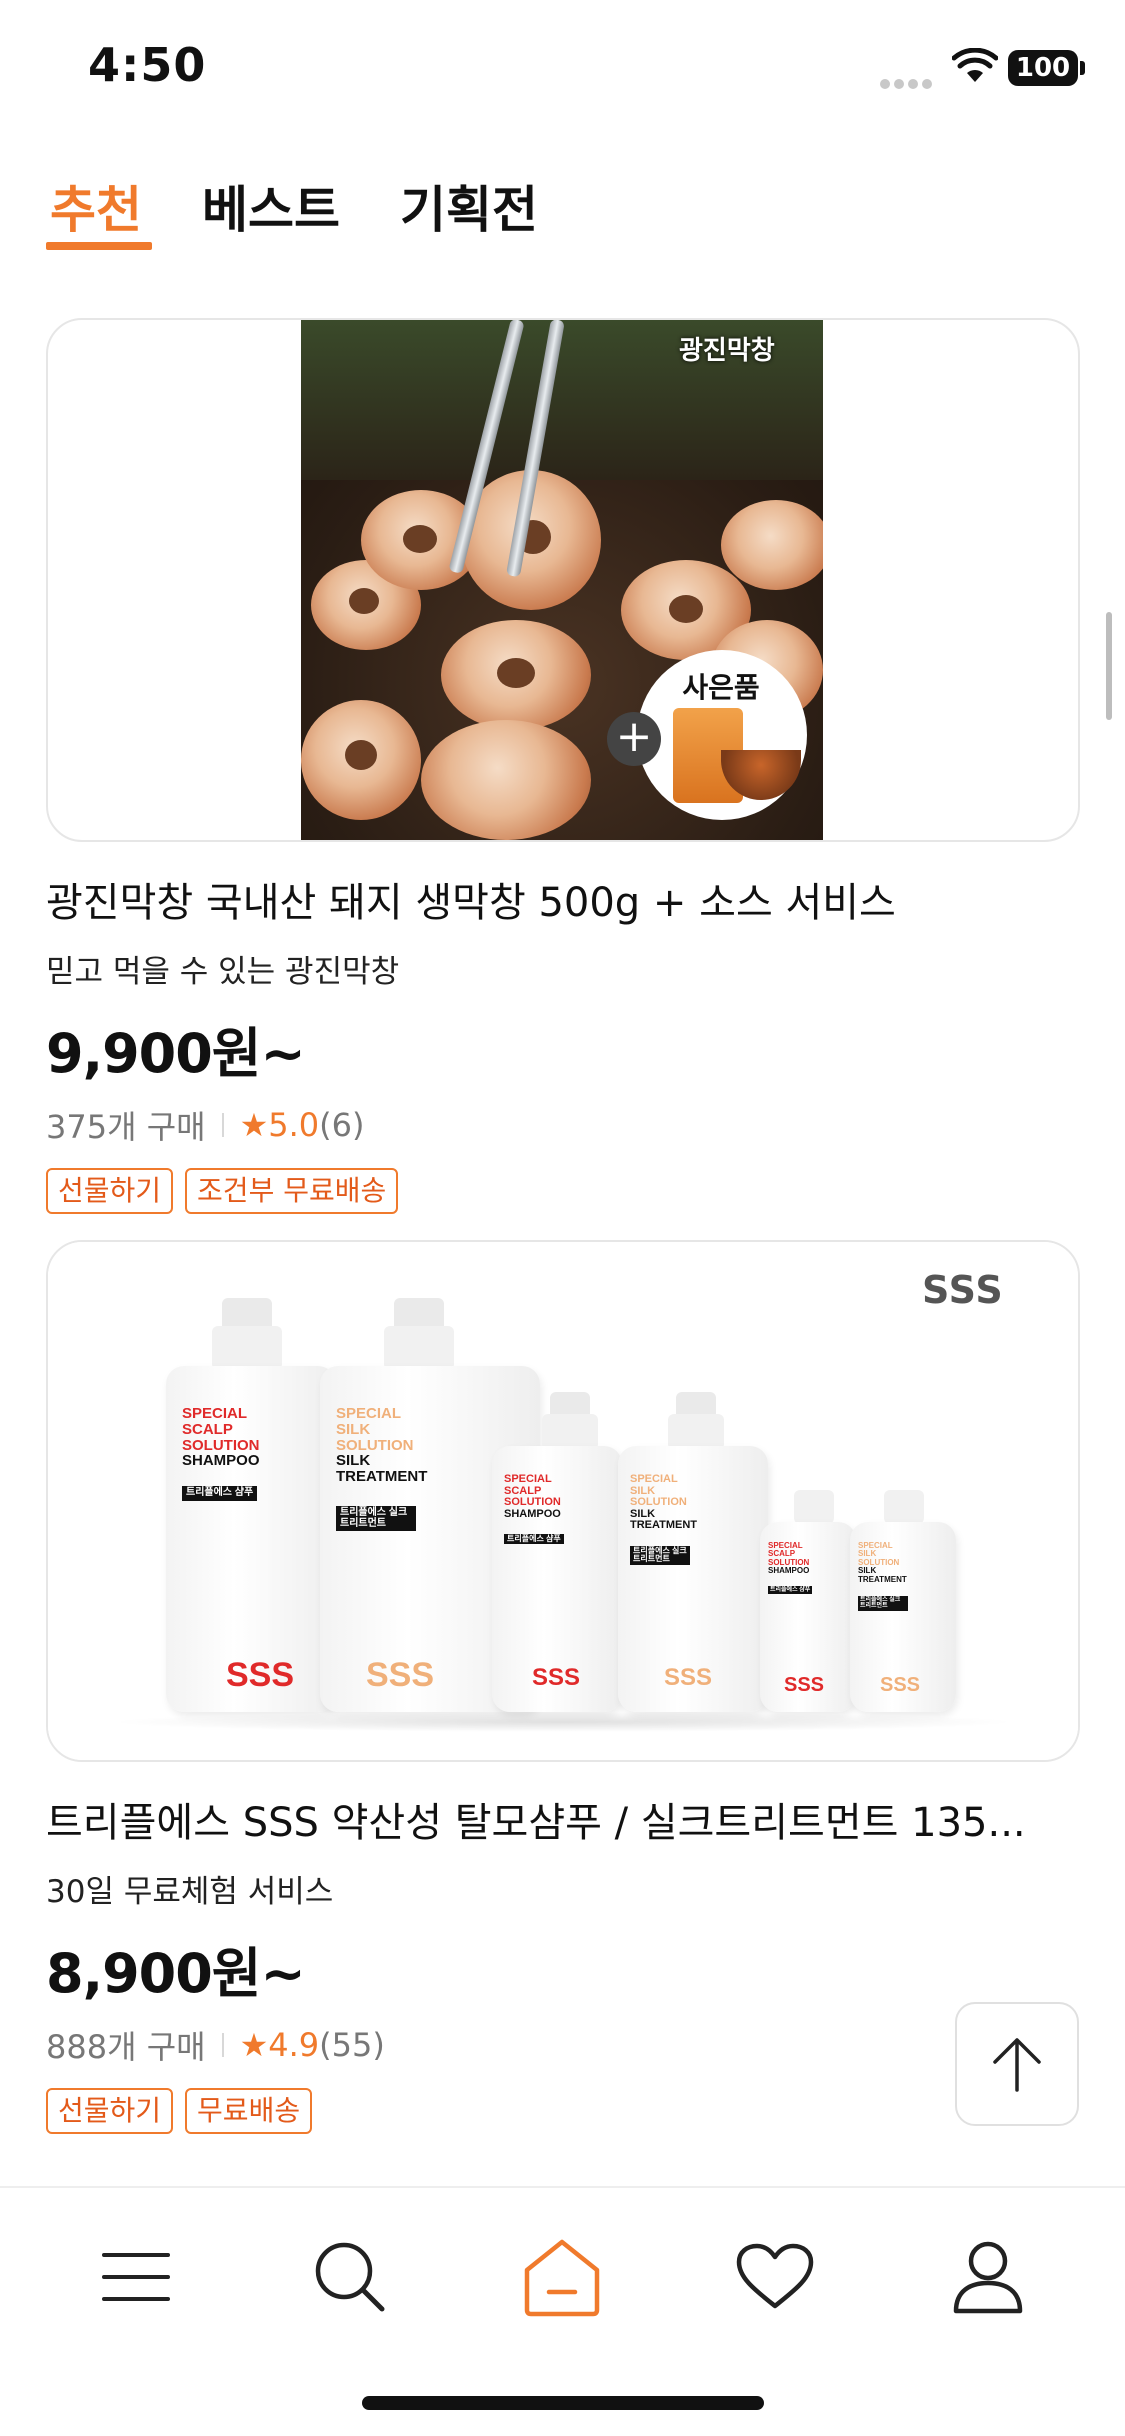 Image resolution: width=1125 pixels, height=2436 pixels. What do you see at coordinates (721, 687) in the screenshot?
I see `gift-label: 사은품` at bounding box center [721, 687].